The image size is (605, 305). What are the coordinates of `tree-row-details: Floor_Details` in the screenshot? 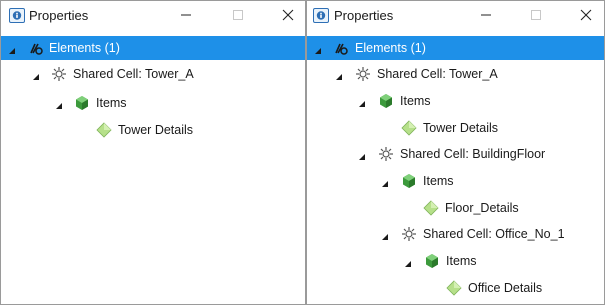 It's located at (455, 208).